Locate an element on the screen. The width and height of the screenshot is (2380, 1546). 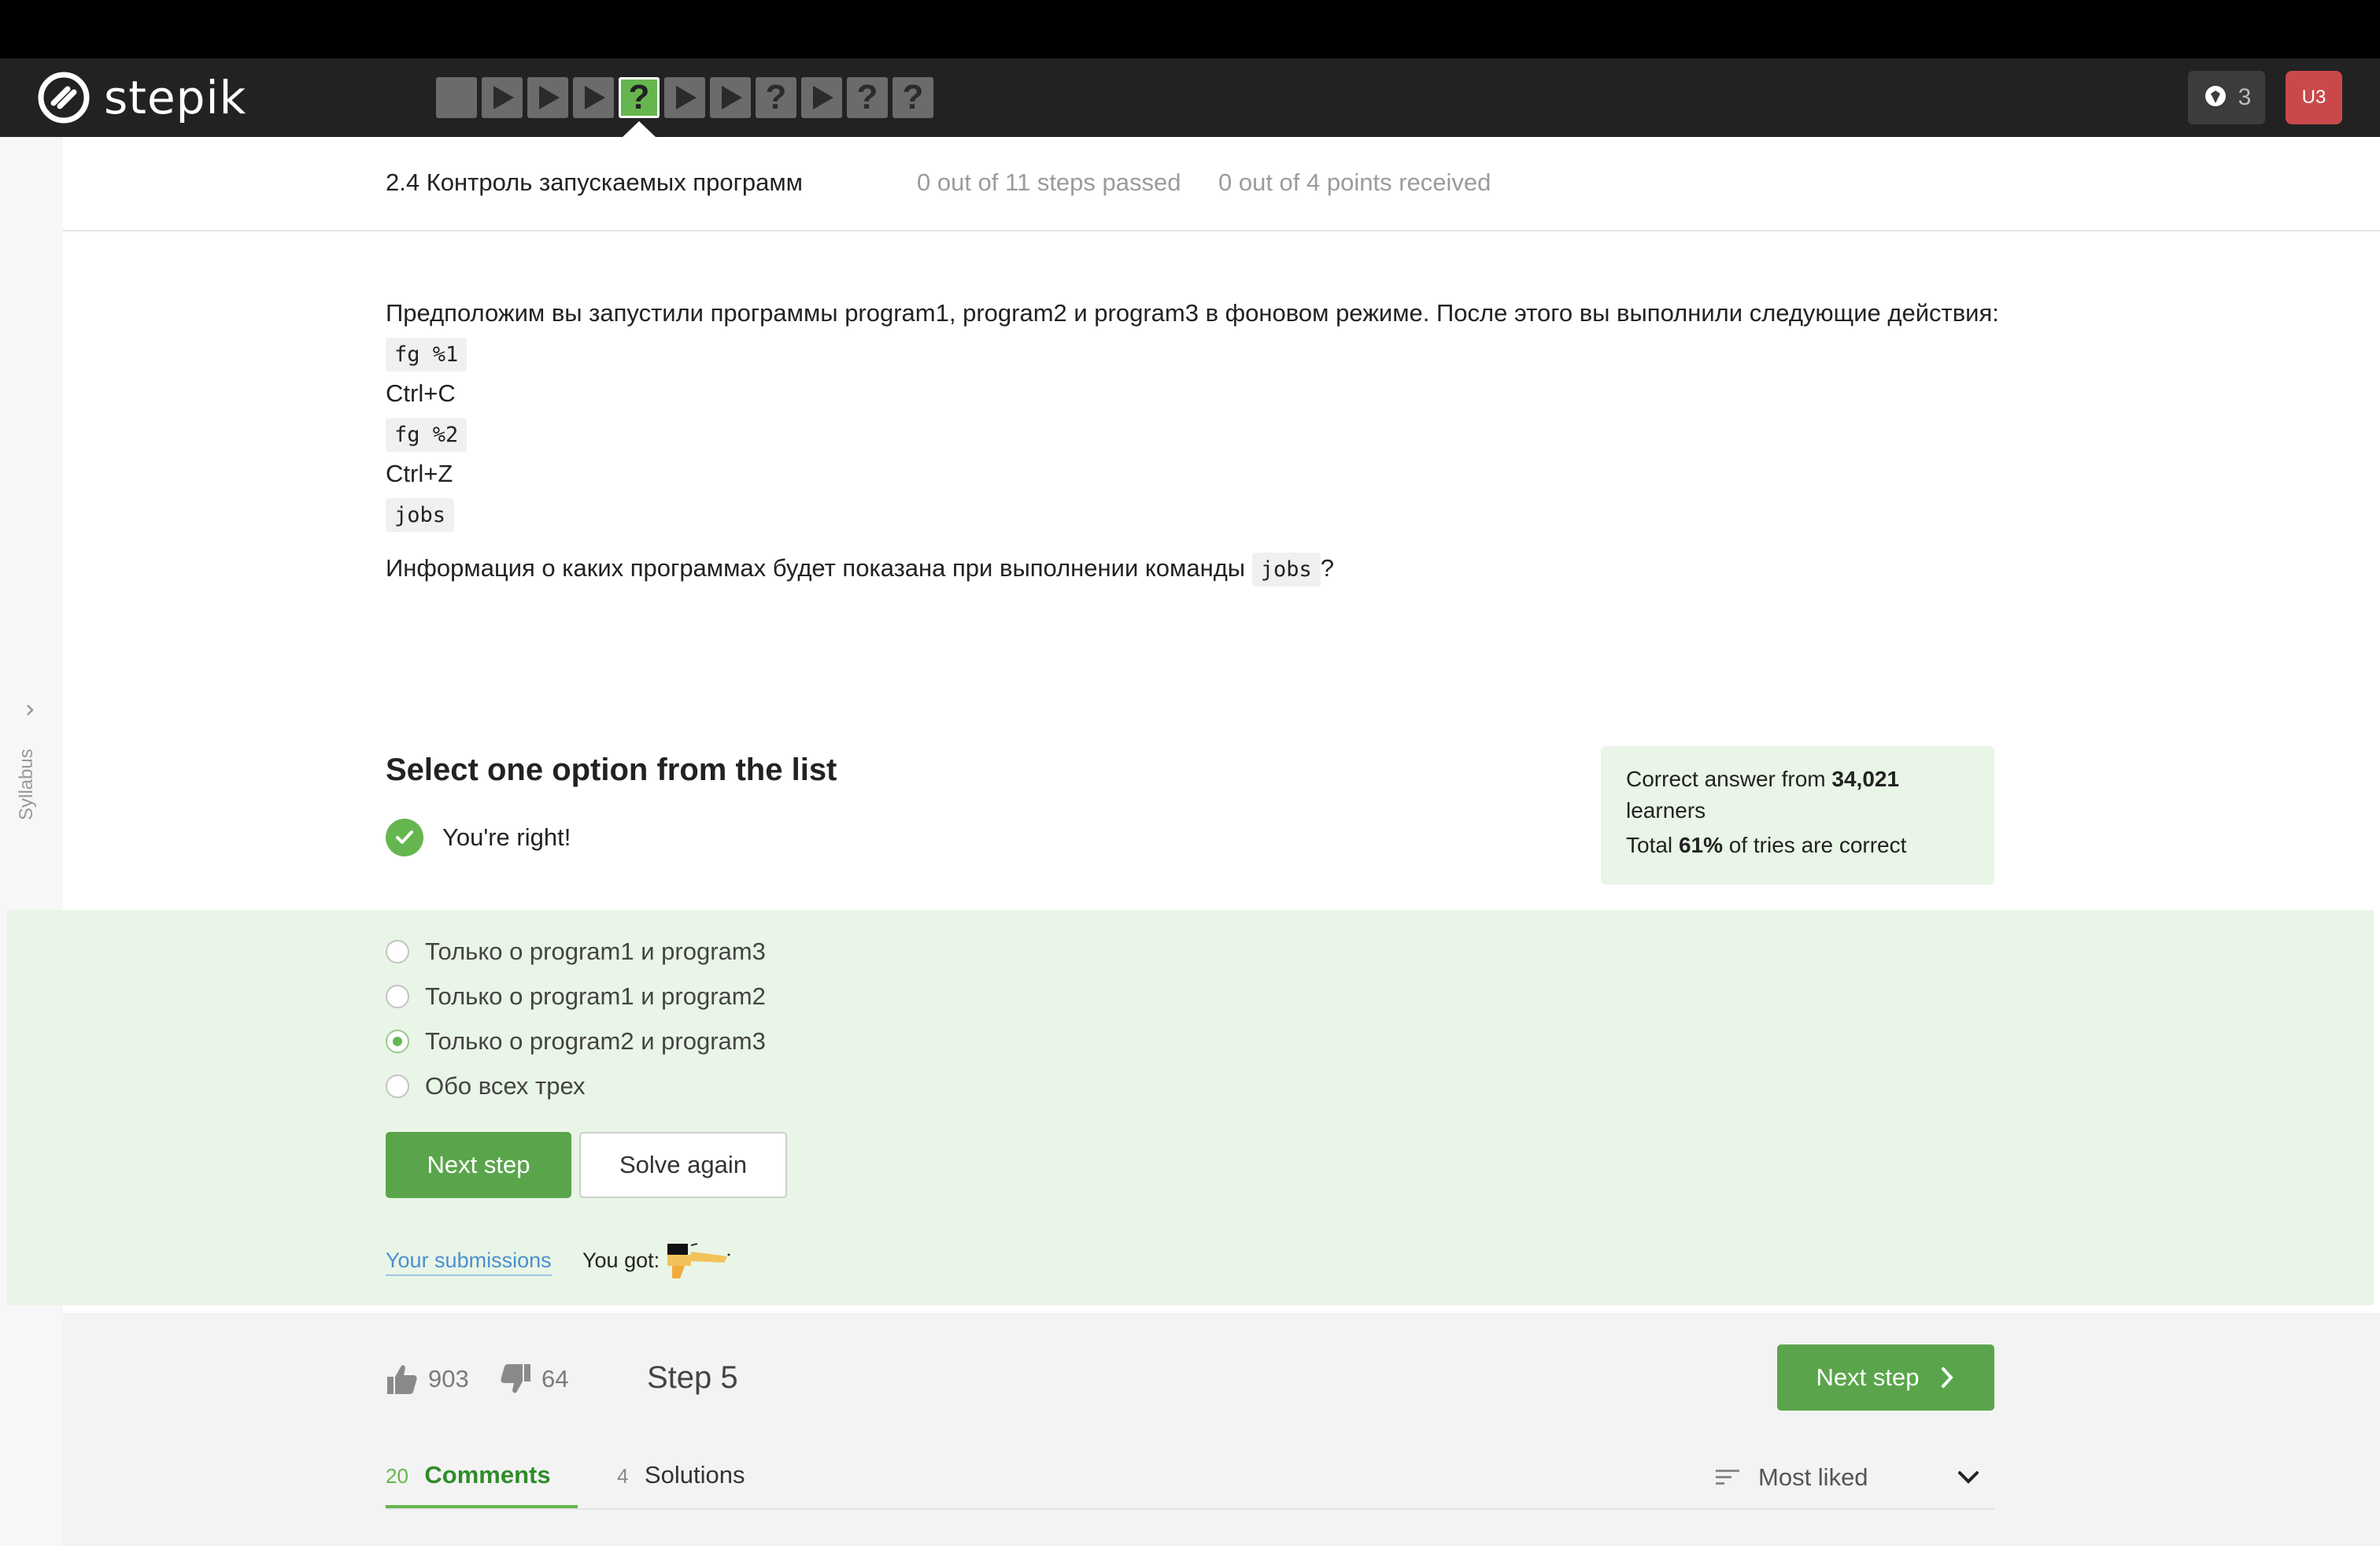
option-3: Только о program2 и program3 is located at coordinates (576, 1041).